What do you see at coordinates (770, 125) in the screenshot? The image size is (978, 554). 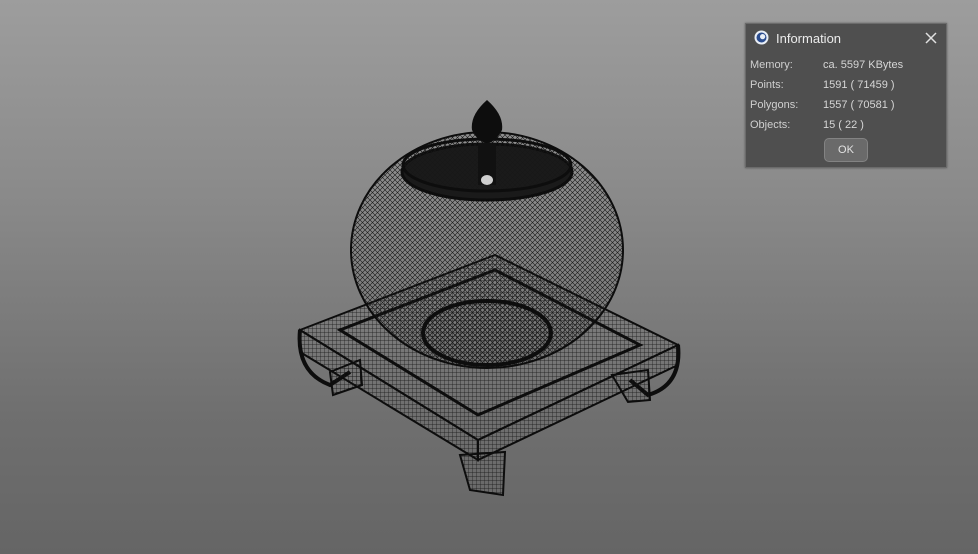 I see `objects-label: Objects:` at bounding box center [770, 125].